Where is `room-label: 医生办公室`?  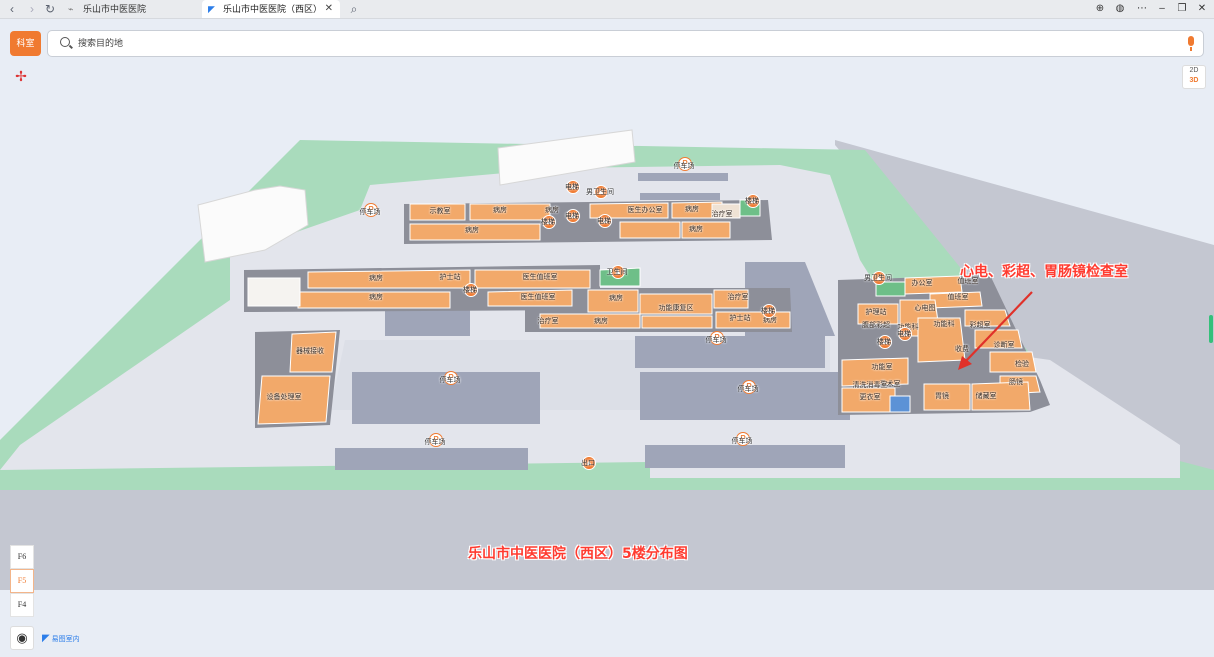 room-label: 医生办公室 is located at coordinates (645, 210).